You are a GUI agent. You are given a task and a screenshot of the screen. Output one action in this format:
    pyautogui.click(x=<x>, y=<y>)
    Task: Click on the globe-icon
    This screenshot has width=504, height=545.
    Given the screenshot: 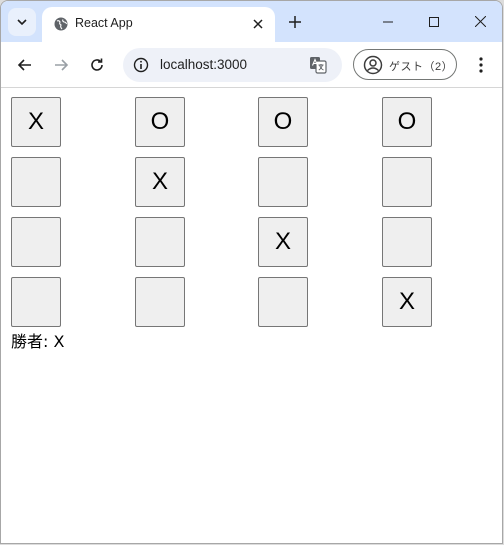 What is the action you would take?
    pyautogui.click(x=61, y=24)
    